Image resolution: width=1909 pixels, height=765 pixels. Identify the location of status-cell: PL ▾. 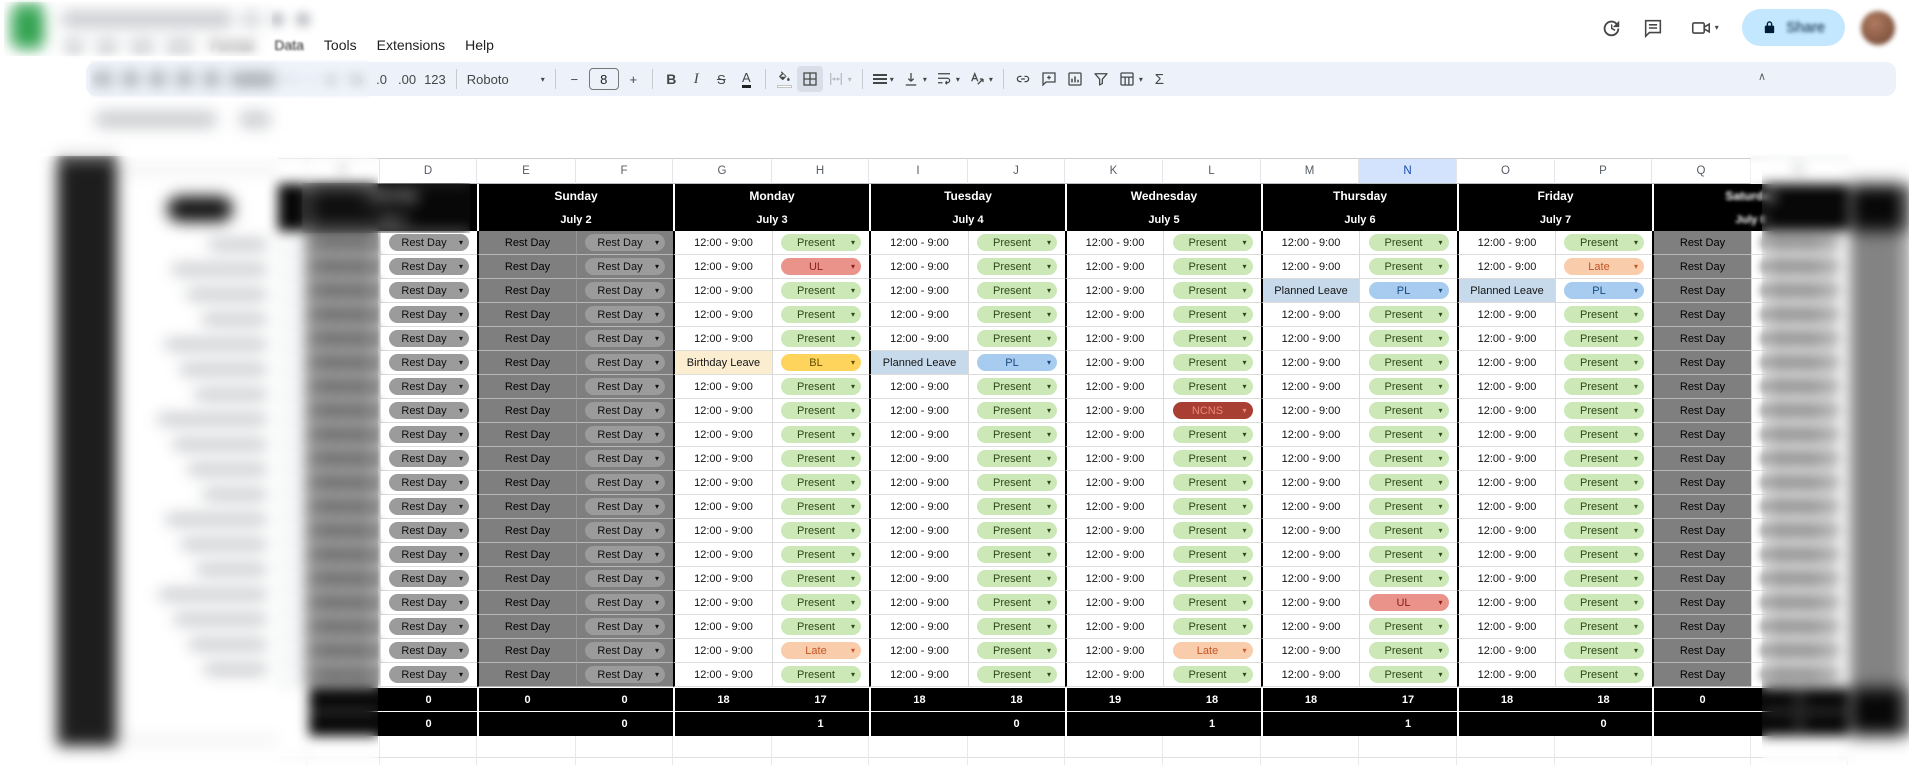
(1016, 363).